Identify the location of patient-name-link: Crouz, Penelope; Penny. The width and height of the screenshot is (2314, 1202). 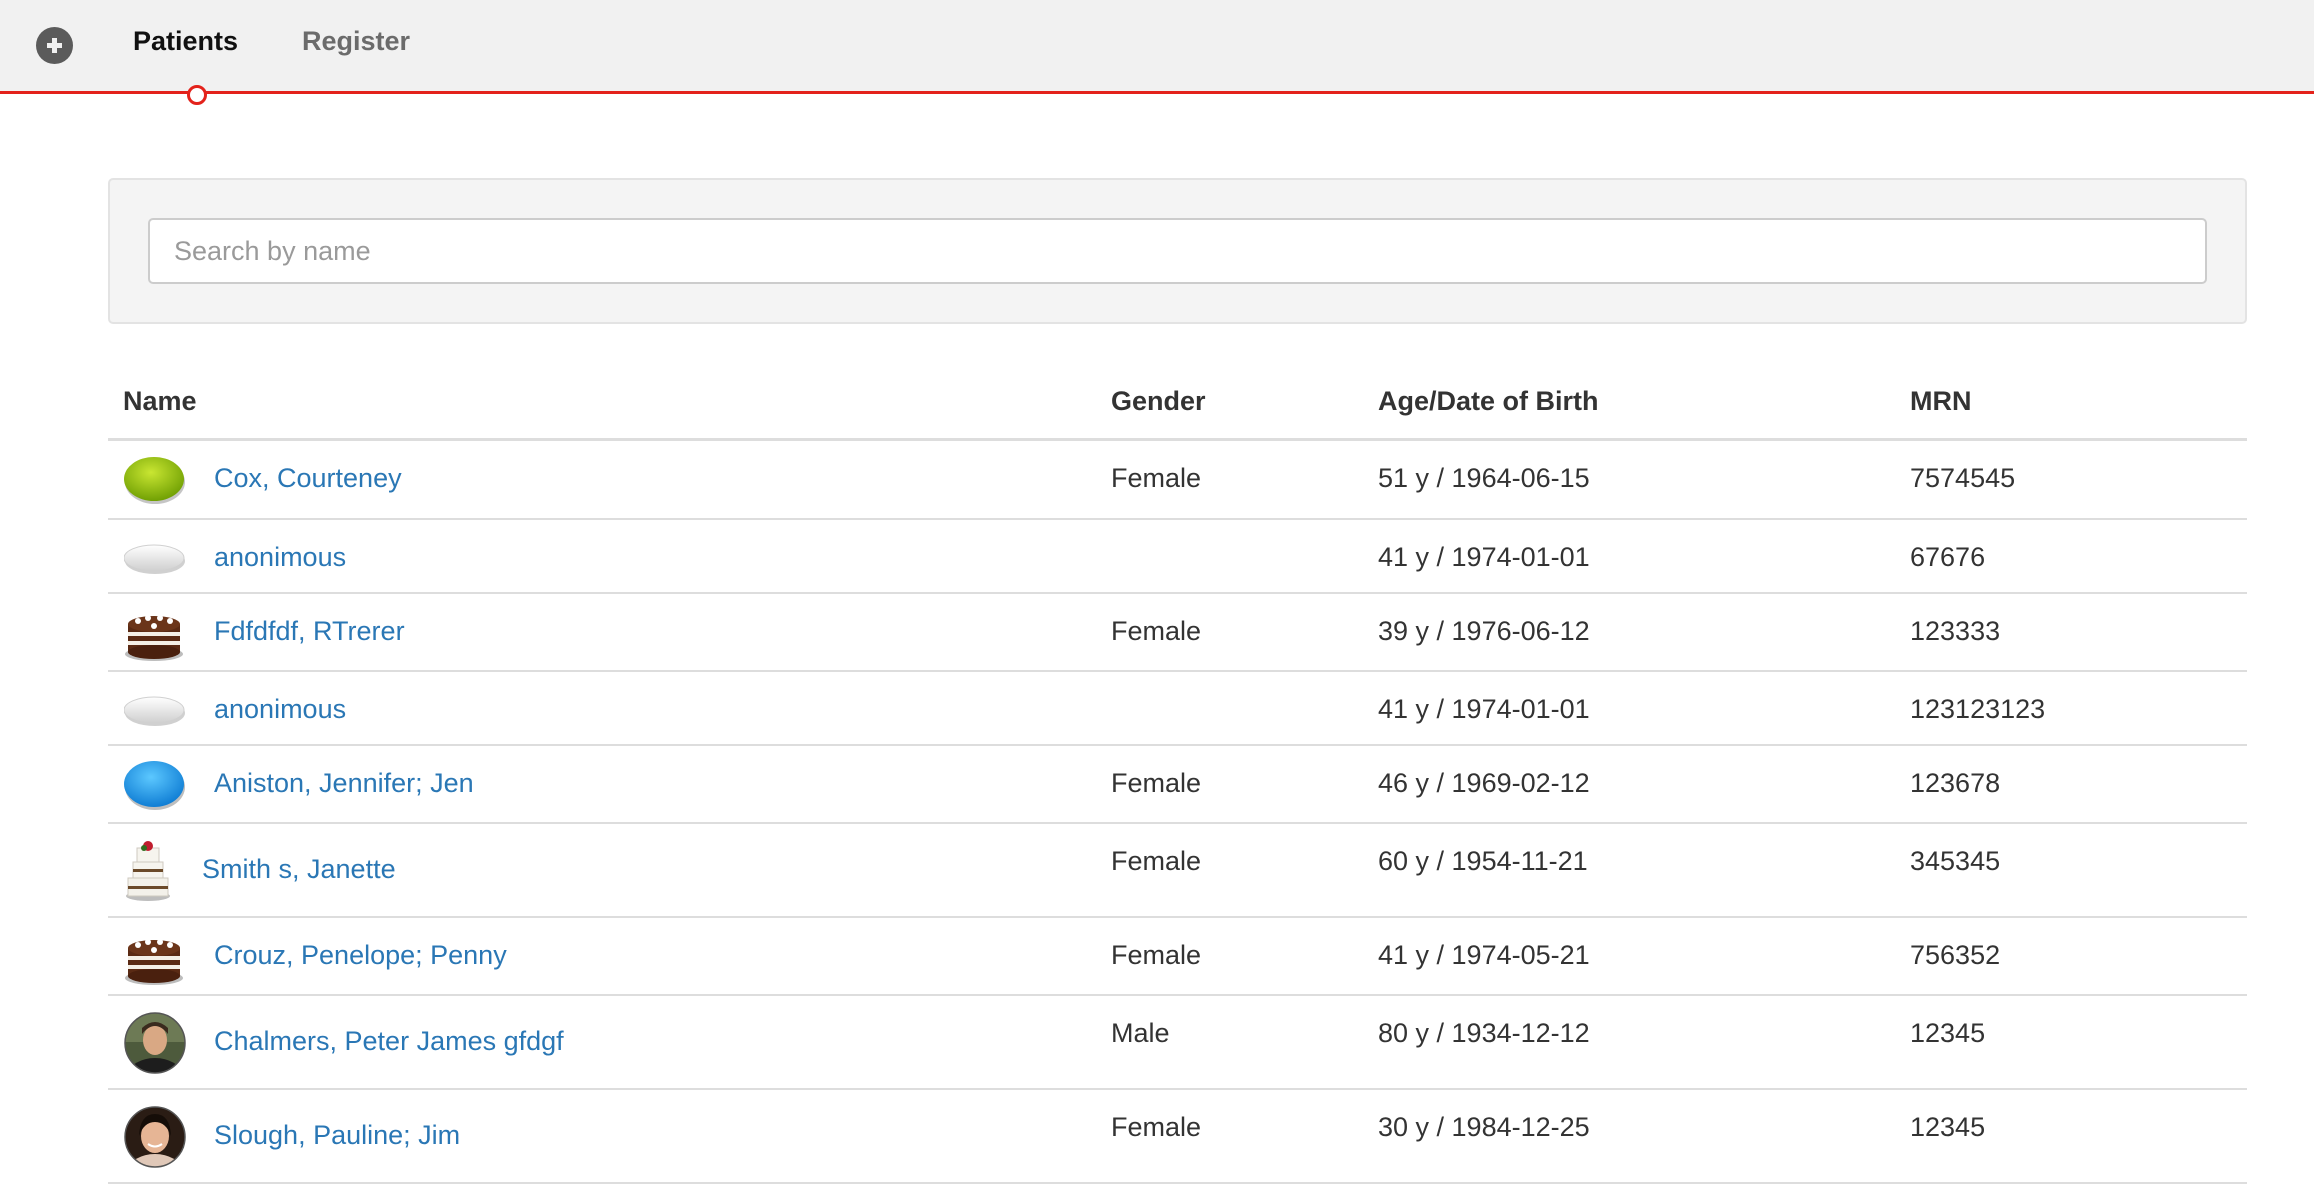
(360, 955).